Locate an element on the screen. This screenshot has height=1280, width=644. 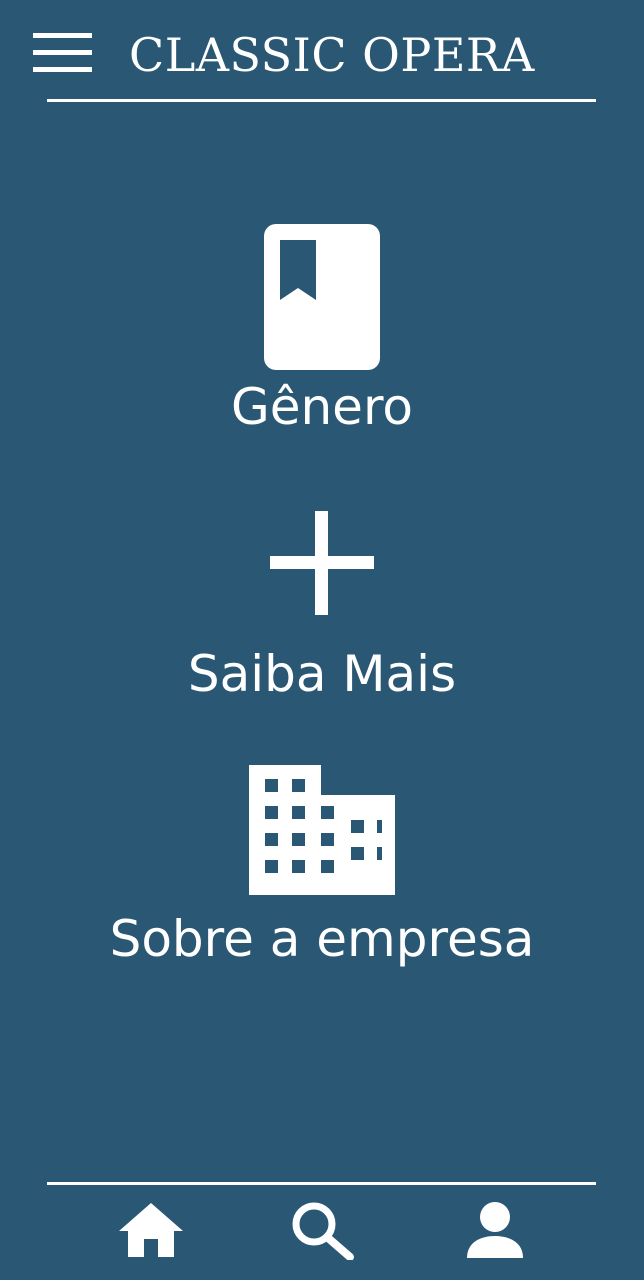
plus-icon is located at coordinates (322, 563).